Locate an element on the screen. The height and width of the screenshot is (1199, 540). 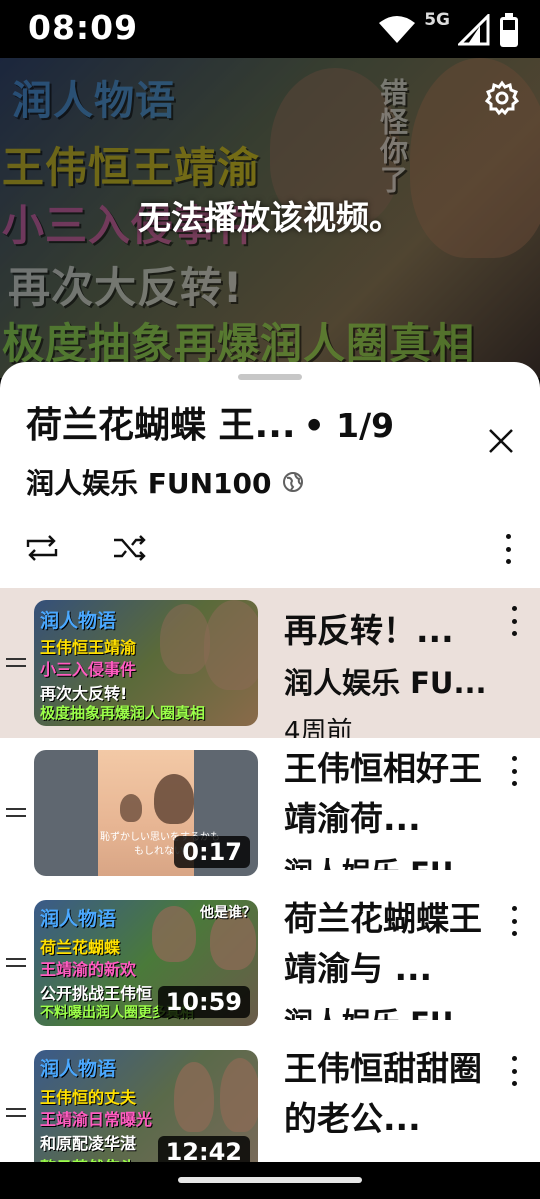
navigation-bar is located at coordinates (270, 1180).